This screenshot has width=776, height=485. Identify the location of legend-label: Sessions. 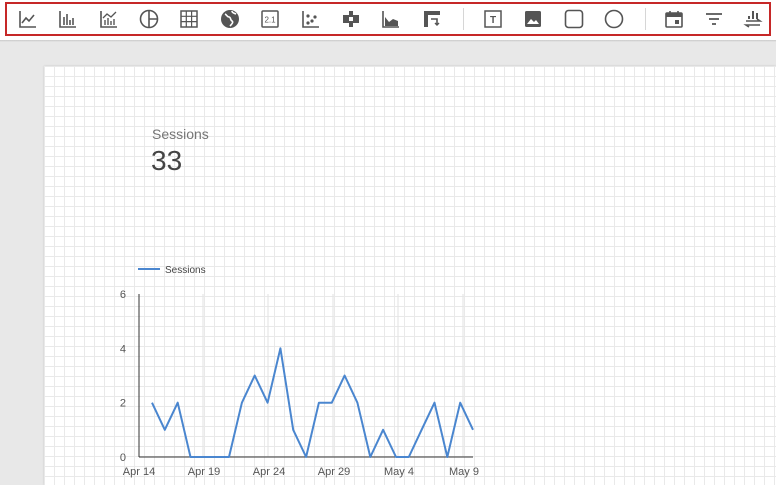
(185, 270).